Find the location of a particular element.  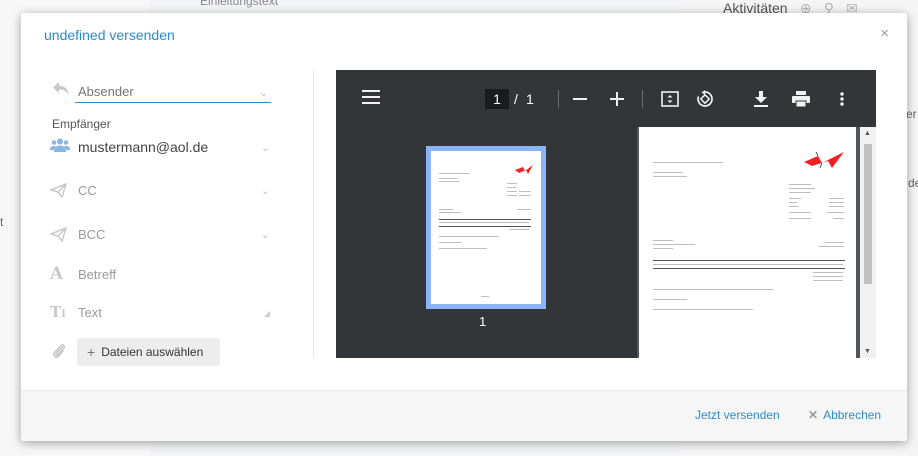

page-thumbnail is located at coordinates (486, 227).